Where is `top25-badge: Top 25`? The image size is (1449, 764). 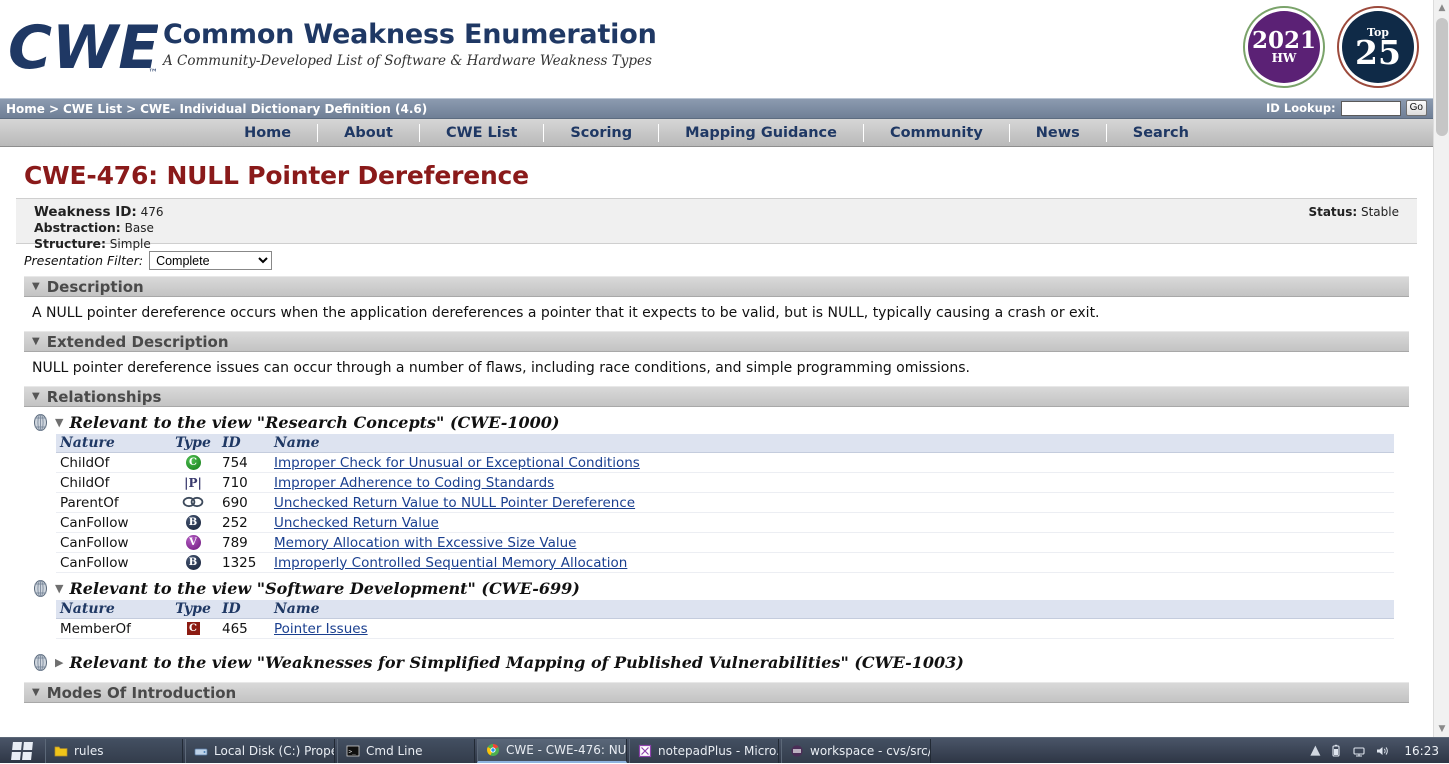 top25-badge: Top 25 is located at coordinates (1378, 47).